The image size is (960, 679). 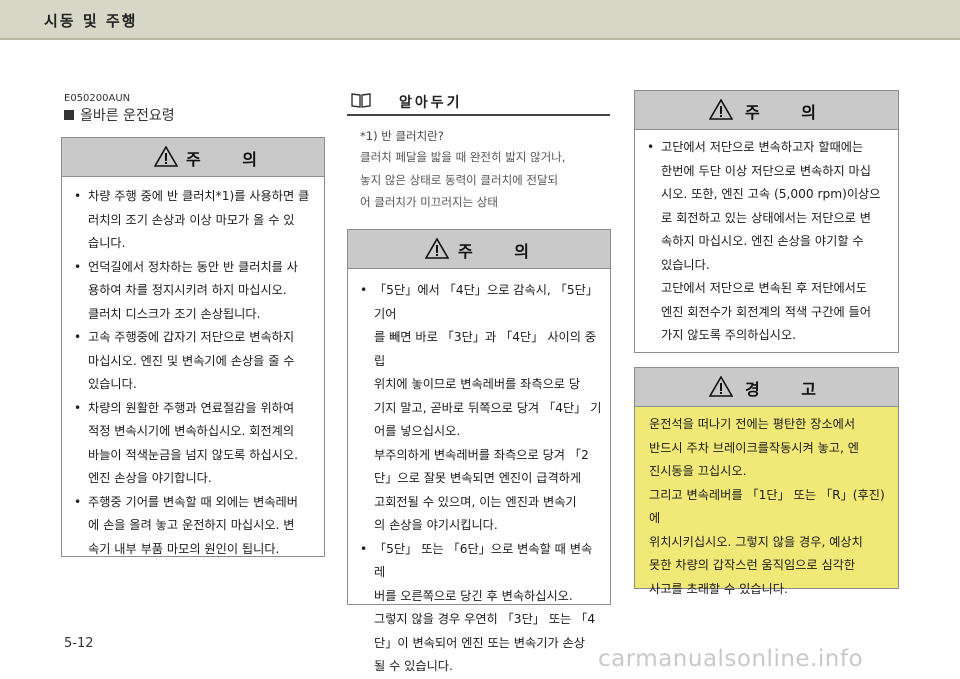 I want to click on caution-item-line: 의 손상을 야기시킵니다., so click(x=436, y=525).